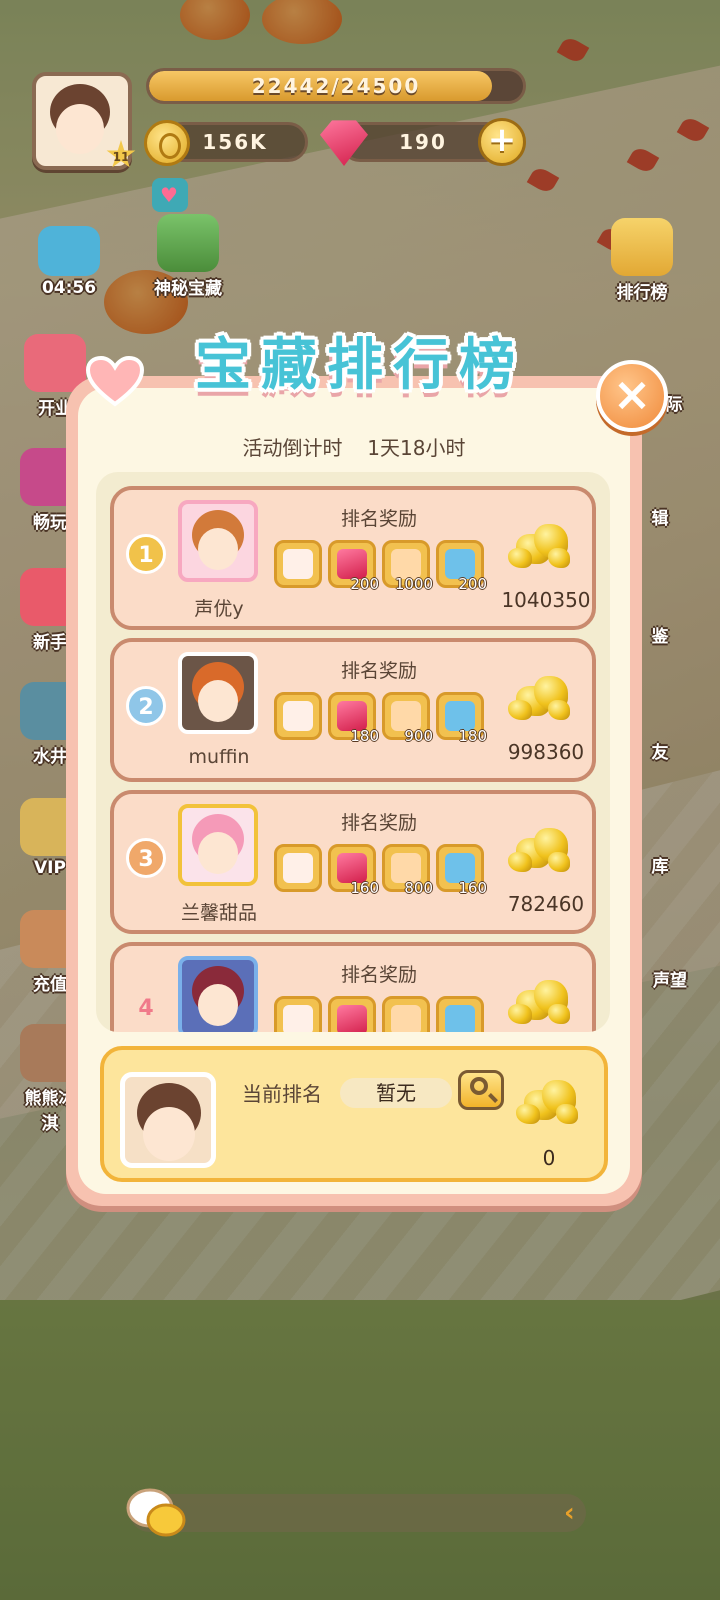 The image size is (720, 1600). What do you see at coordinates (50, 985) in the screenshot?
I see `recharge-label: 充值` at bounding box center [50, 985].